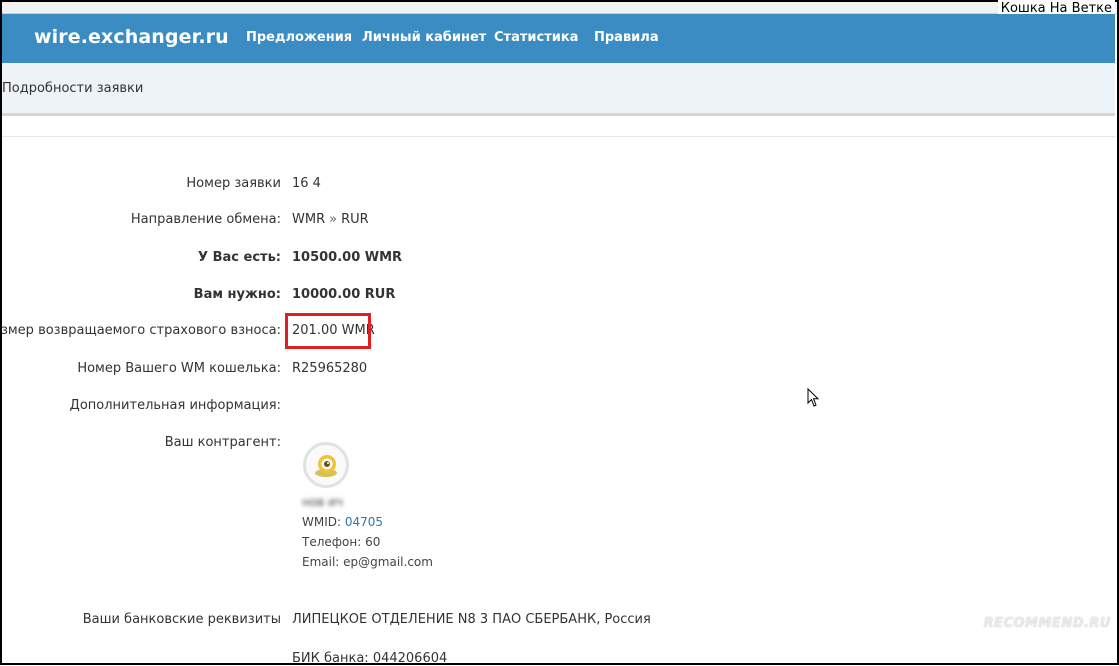 The height and width of the screenshot is (666, 1119). What do you see at coordinates (558, 136) in the screenshot?
I see `divider` at bounding box center [558, 136].